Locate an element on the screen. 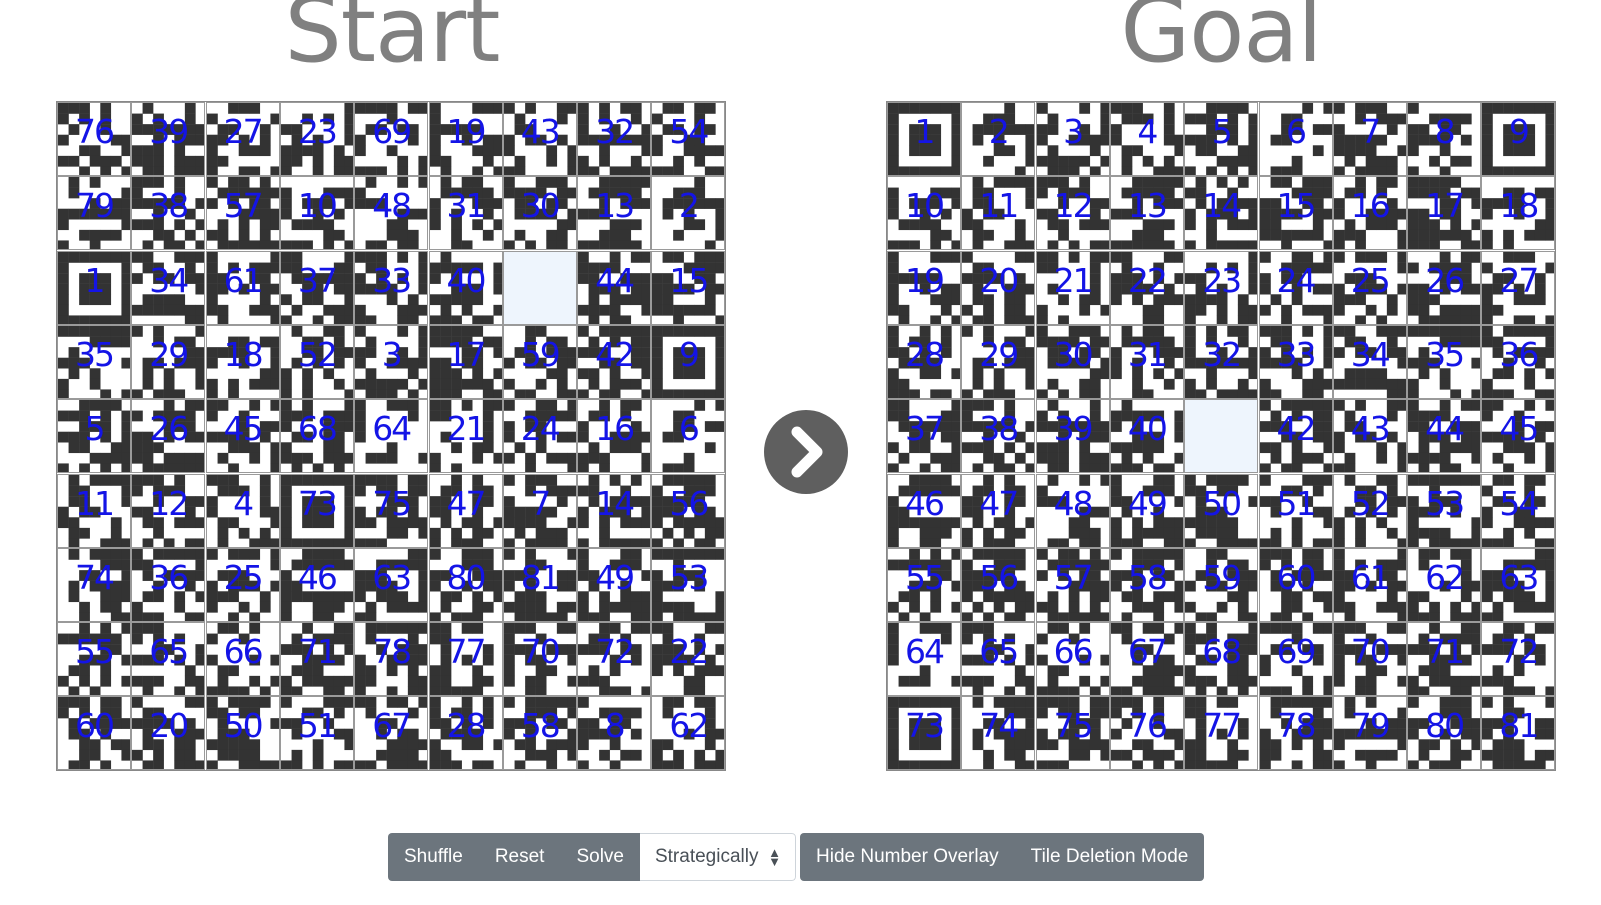 The width and height of the screenshot is (1601, 905). puzzle-tile: 48 is located at coordinates (391, 213).